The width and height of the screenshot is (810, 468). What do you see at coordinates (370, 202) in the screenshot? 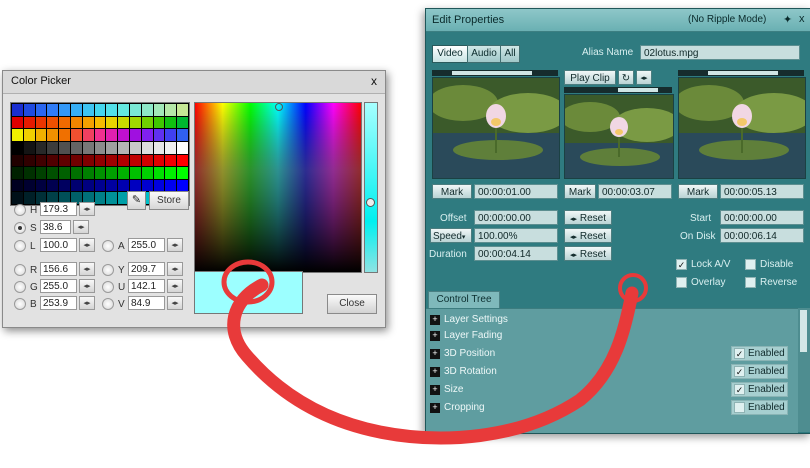
I see `value-slider-handle` at bounding box center [370, 202].